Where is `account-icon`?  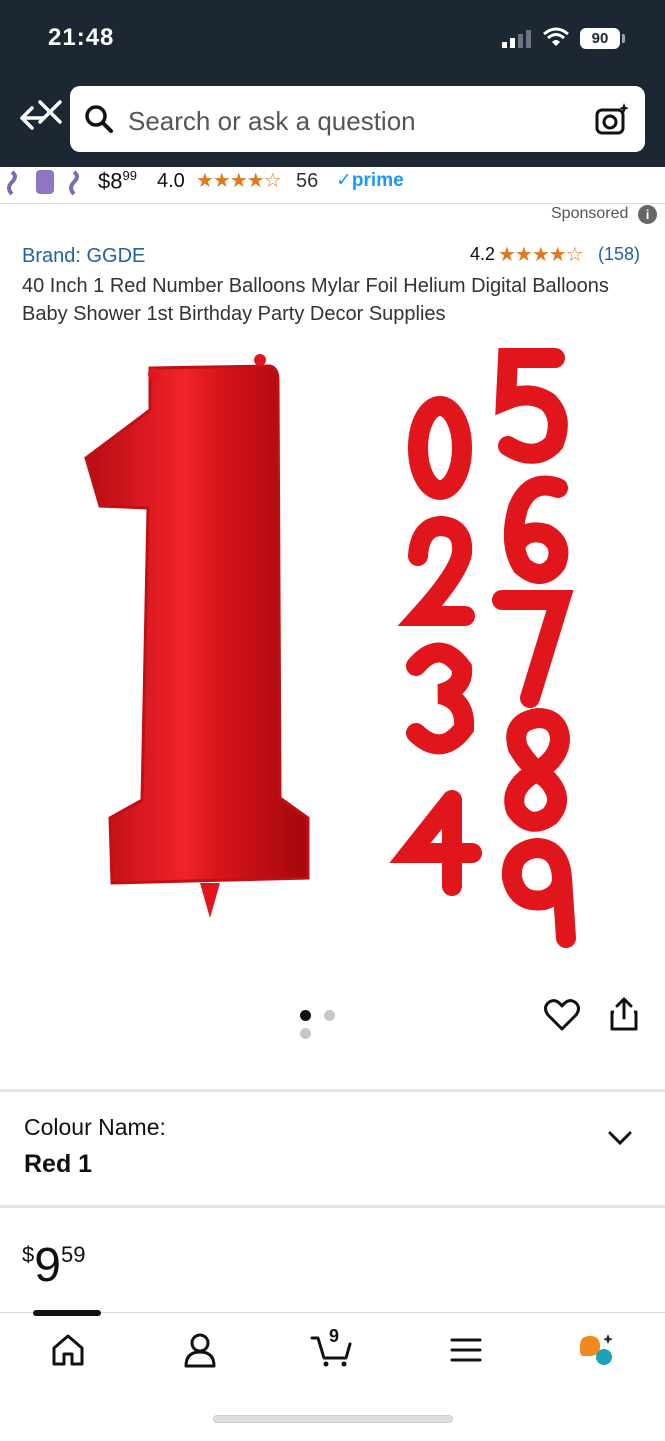 account-icon is located at coordinates (200, 1350).